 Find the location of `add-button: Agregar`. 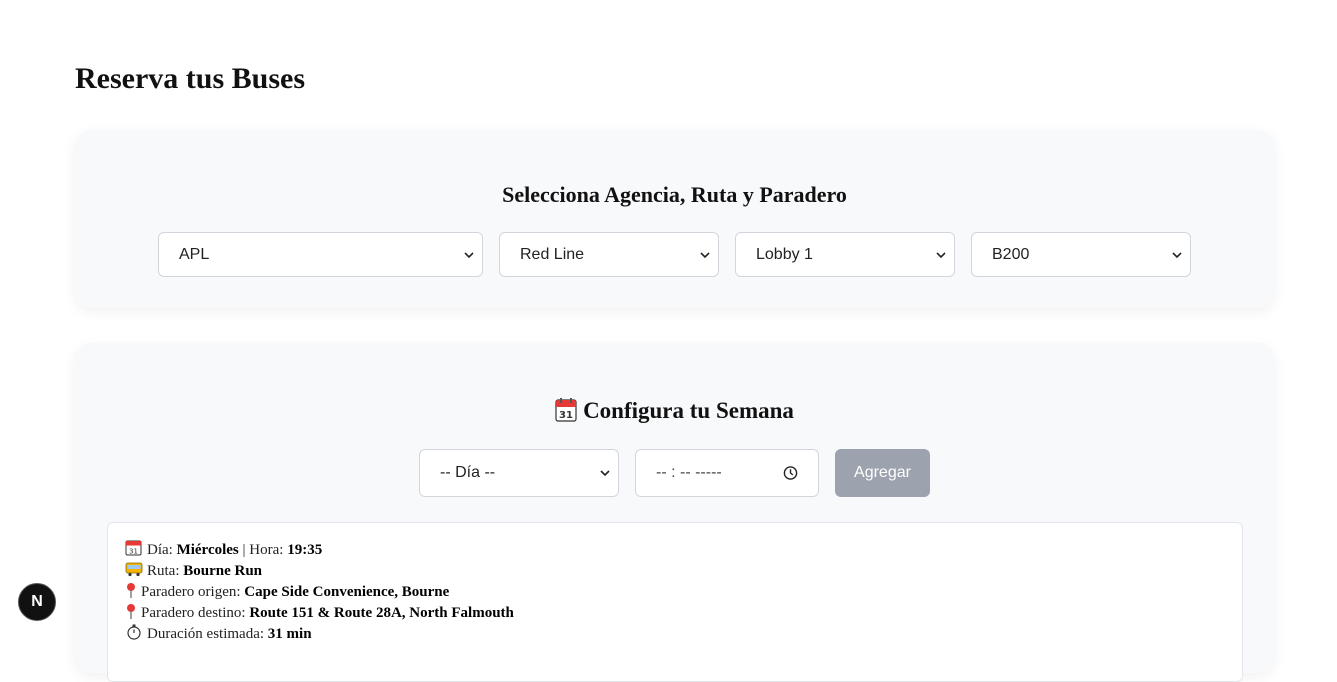

add-button: Agregar is located at coordinates (882, 473).